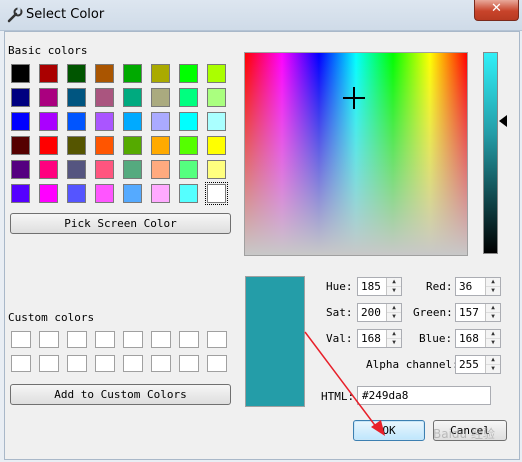  I want to click on slider-arrow-icon, so click(503, 121).